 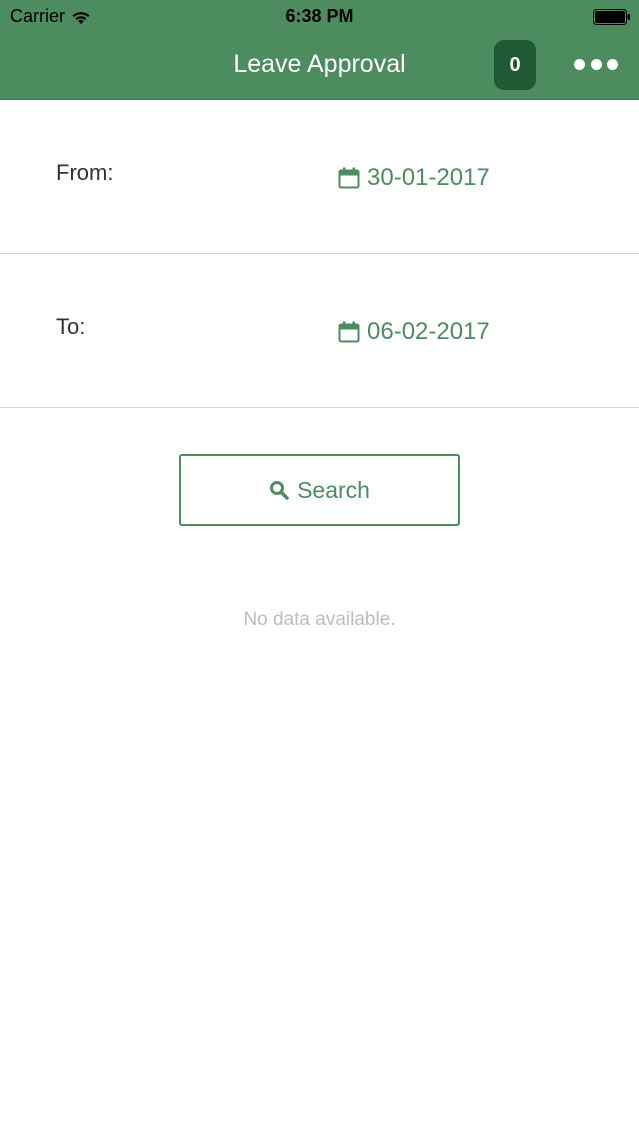 I want to click on top-bar: Carrier 6:38 PM Leave Approval 0, so click(x=319, y=50).